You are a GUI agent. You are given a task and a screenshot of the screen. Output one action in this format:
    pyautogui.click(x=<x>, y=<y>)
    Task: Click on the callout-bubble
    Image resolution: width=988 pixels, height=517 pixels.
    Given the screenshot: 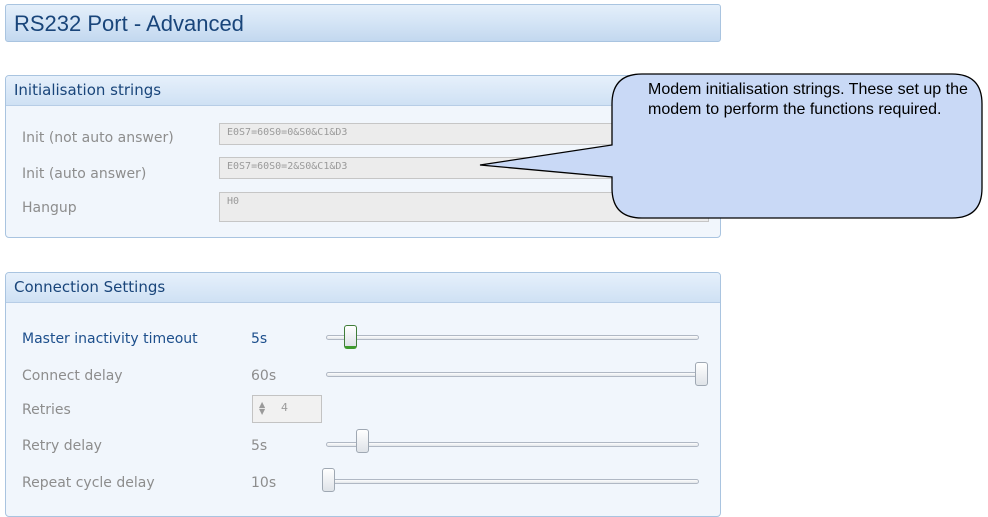 What is the action you would take?
    pyautogui.click(x=731, y=146)
    